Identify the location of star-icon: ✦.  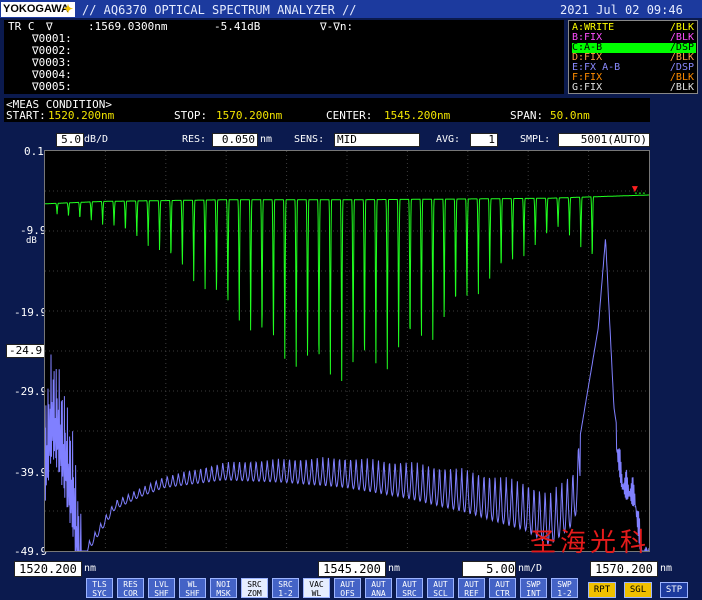
(67, 9).